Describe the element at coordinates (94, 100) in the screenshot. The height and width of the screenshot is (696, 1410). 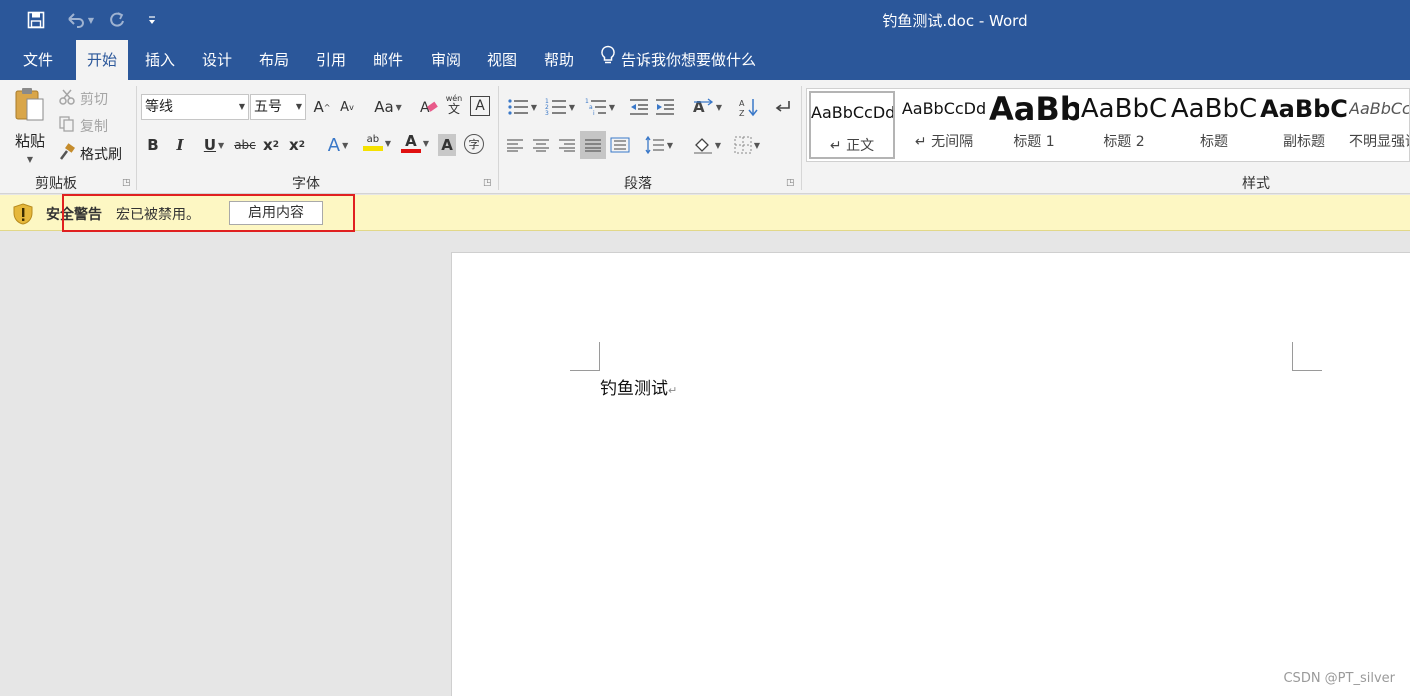
I see `cut-label: 剪切` at that location.